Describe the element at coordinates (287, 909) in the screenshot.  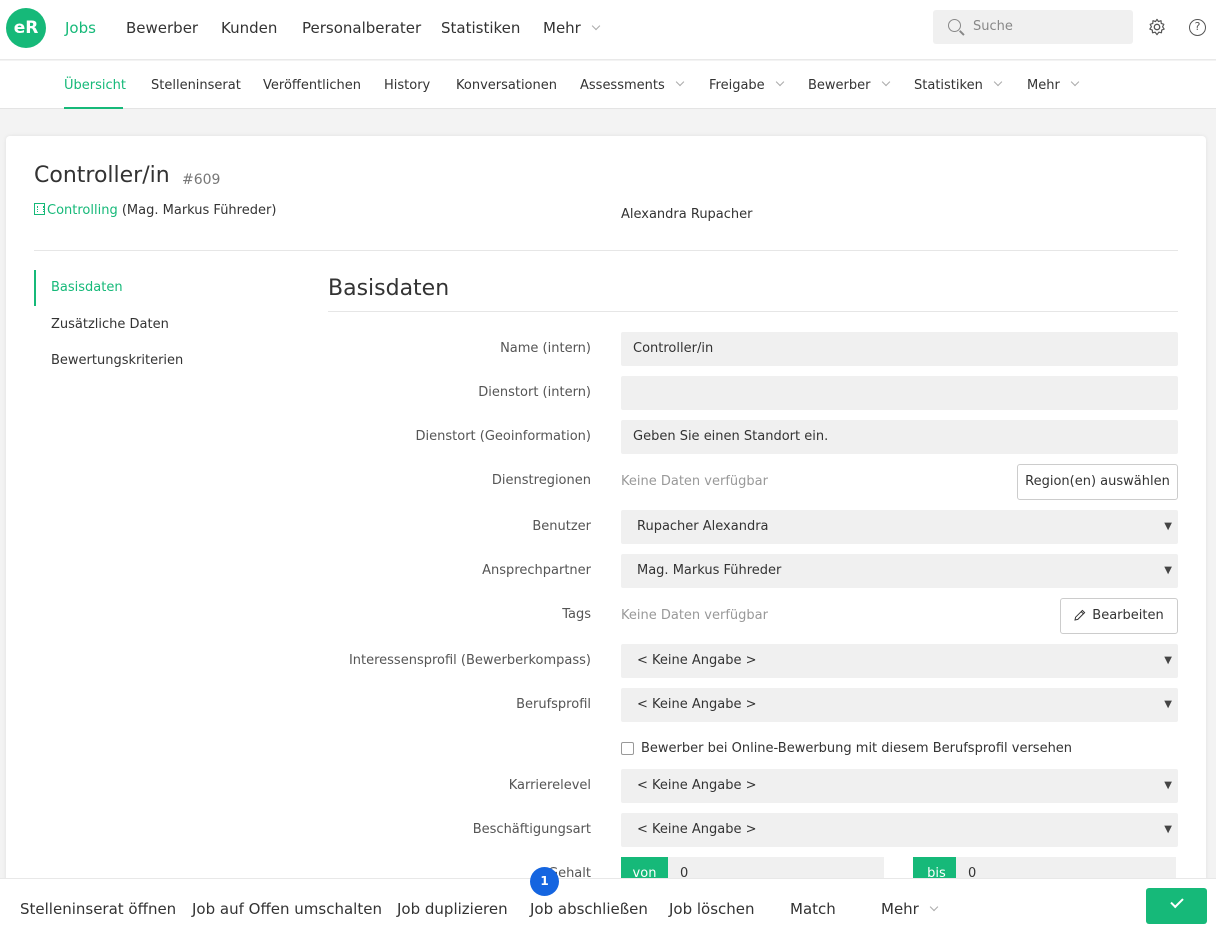
I see `toggle-open-button: Job auf Offen umschalten` at that location.